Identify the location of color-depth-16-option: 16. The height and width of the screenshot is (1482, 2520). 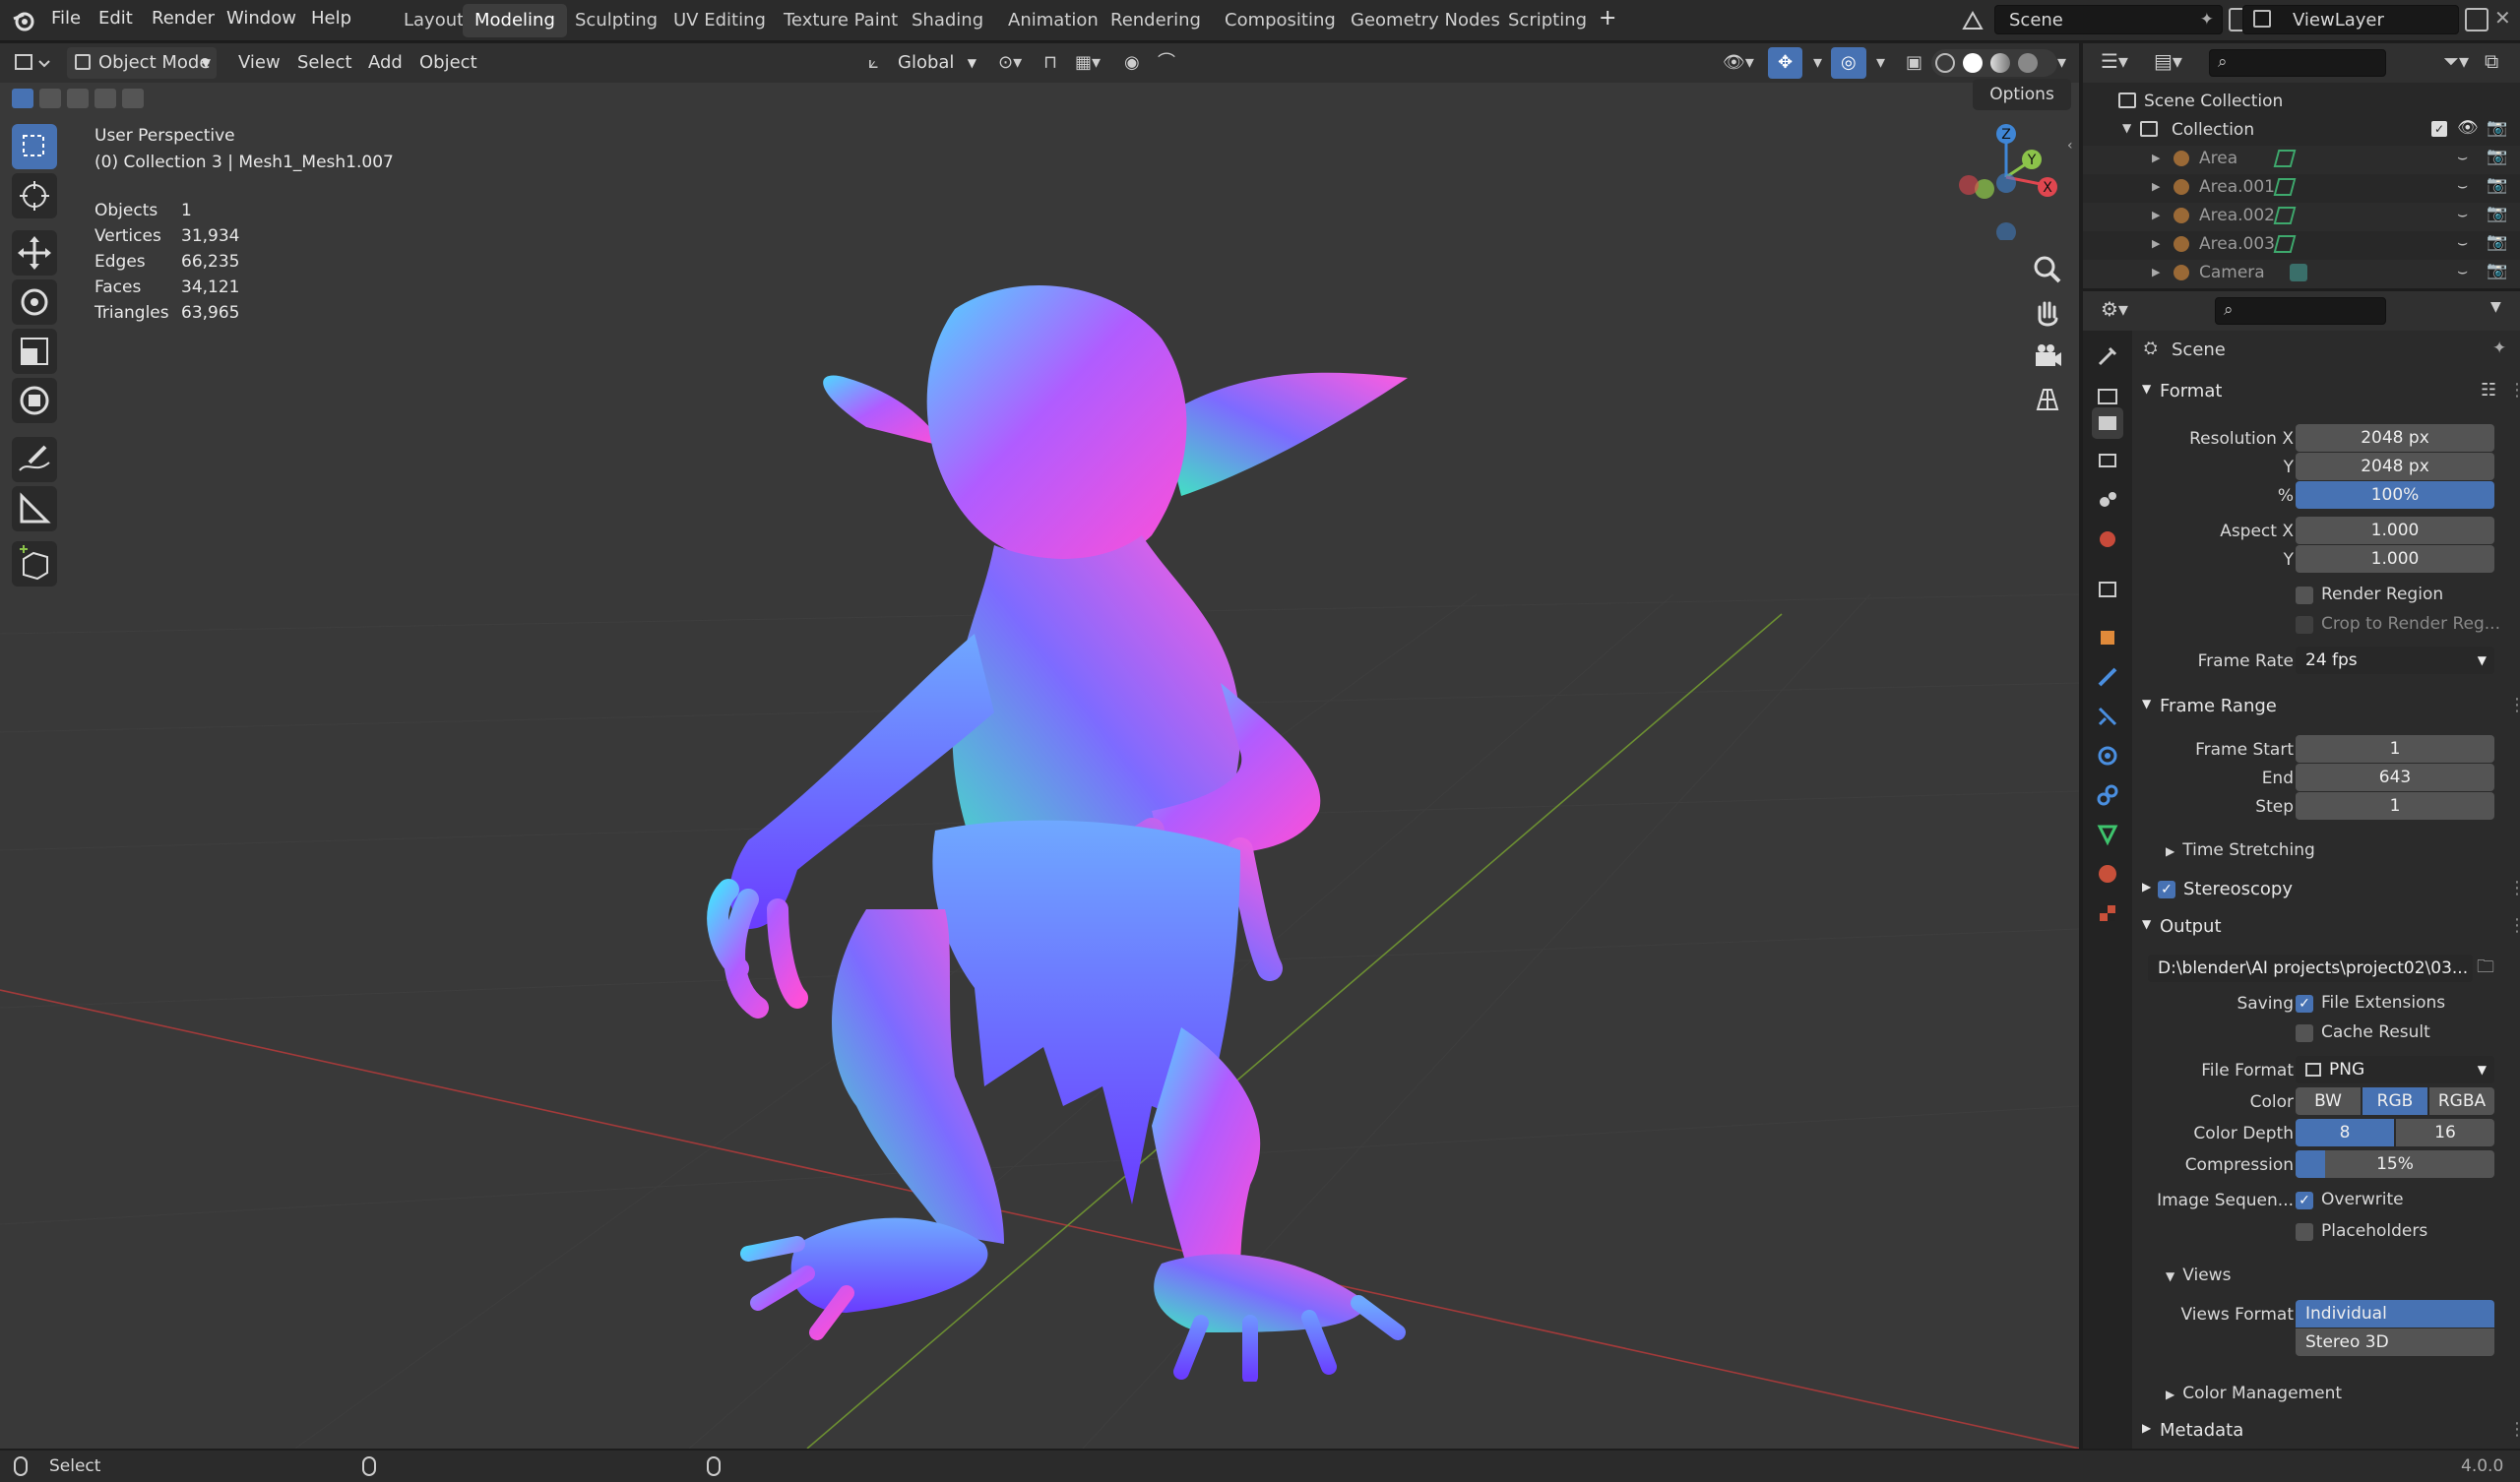
(2445, 1132).